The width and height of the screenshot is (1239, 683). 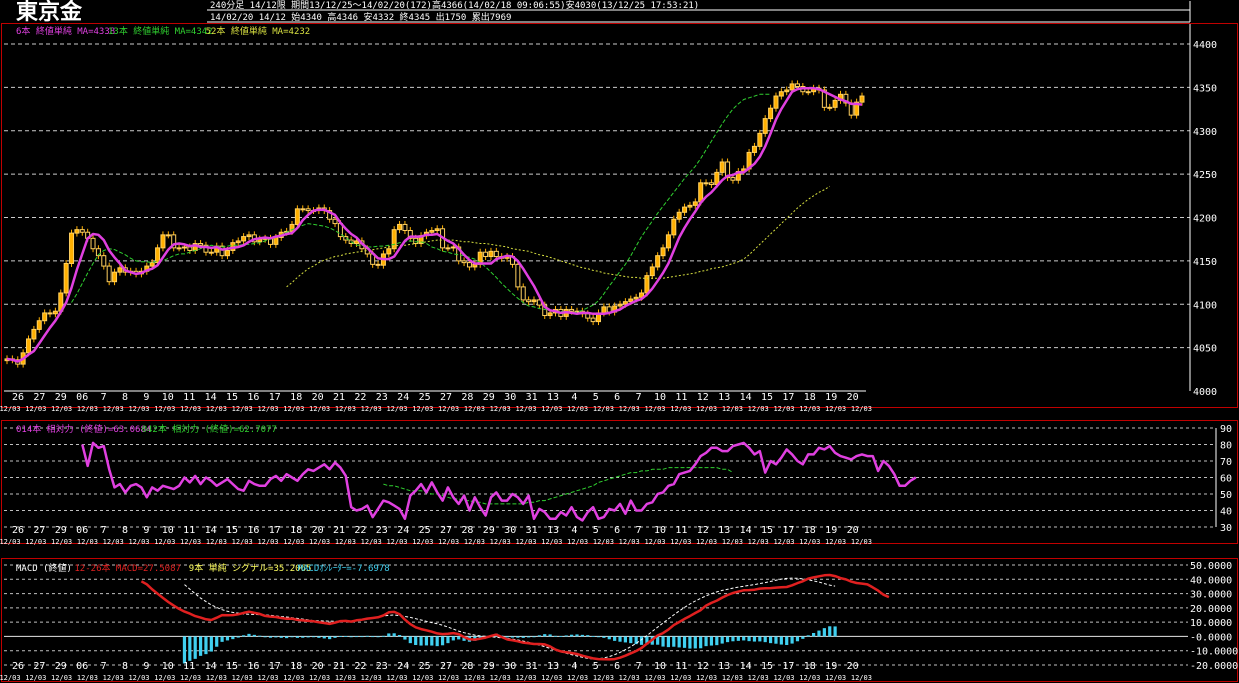 I want to click on macd-tick-label: 28, so click(x=467, y=666).